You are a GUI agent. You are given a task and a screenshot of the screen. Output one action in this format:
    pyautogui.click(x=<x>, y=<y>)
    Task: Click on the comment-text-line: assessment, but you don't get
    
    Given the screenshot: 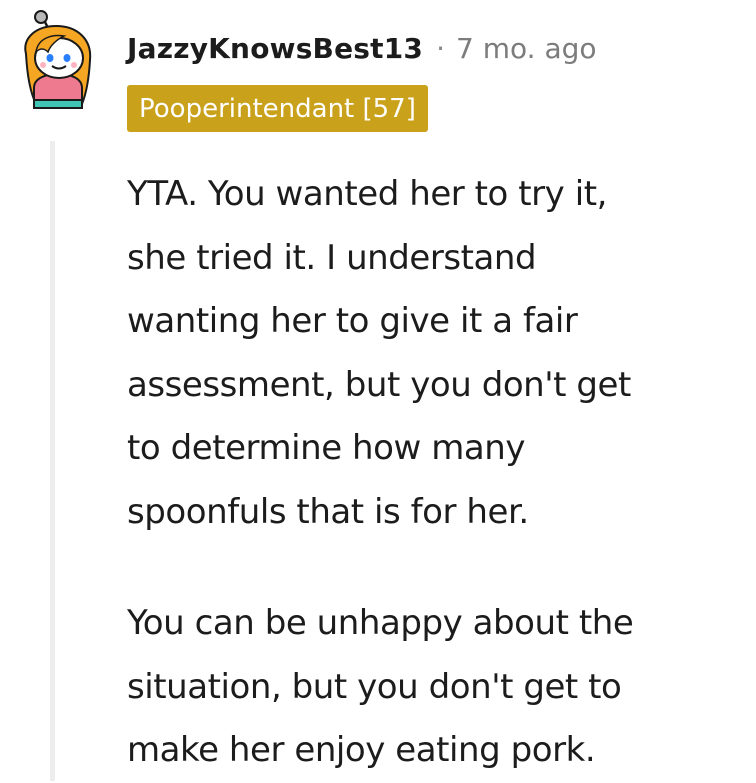 What is the action you would take?
    pyautogui.click(x=379, y=384)
    